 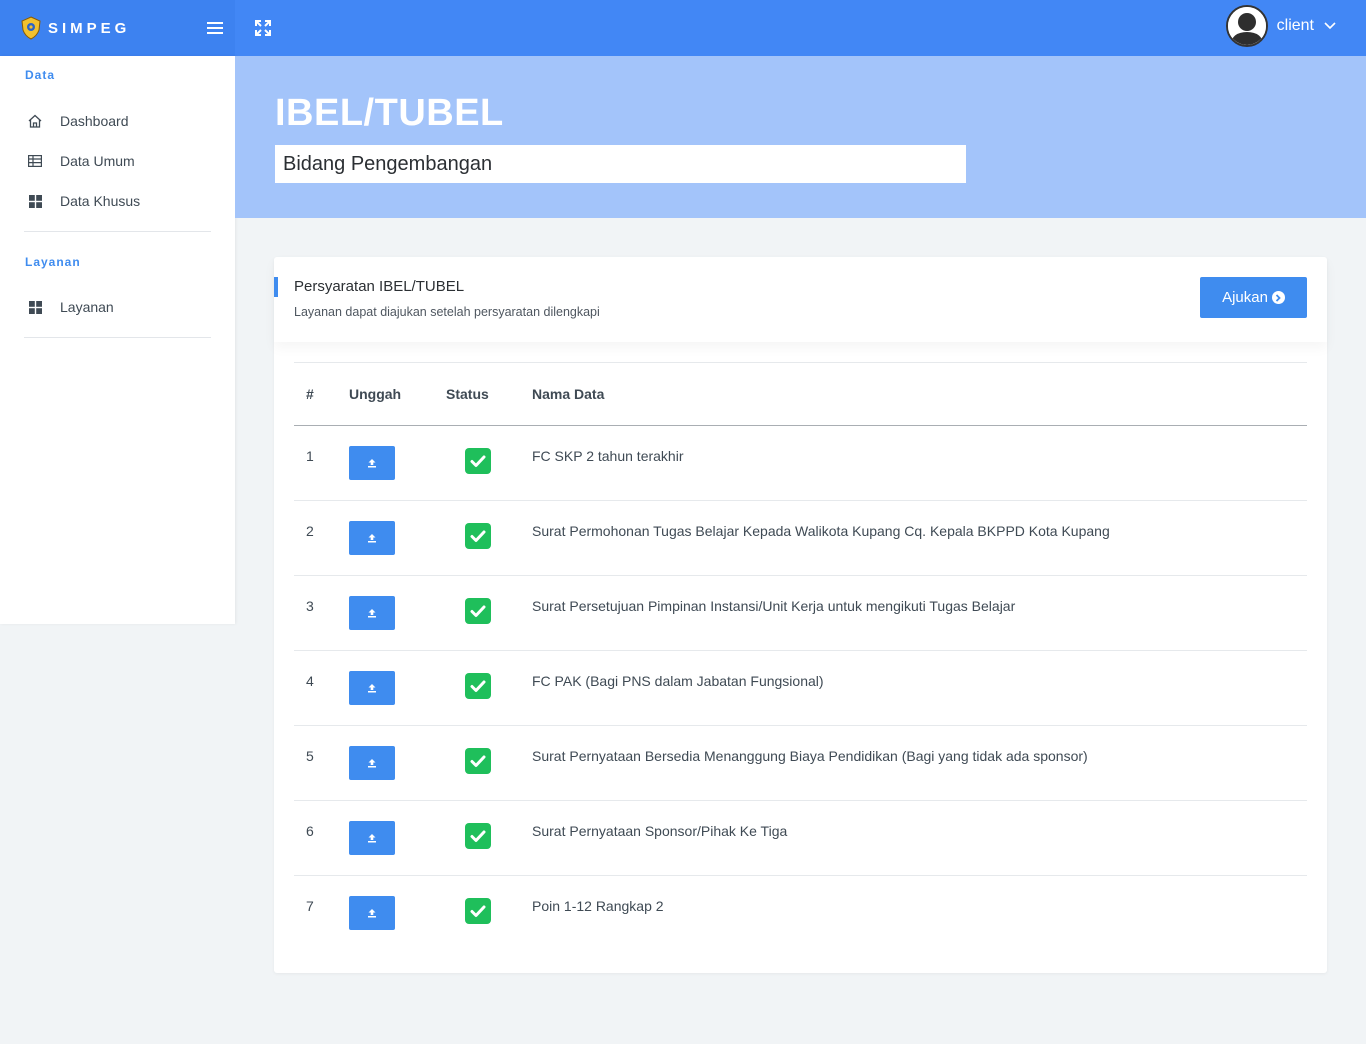 I want to click on document-name: Surat Pernyataan Sponsor/Pihak Ke Tiga, so click(x=660, y=831).